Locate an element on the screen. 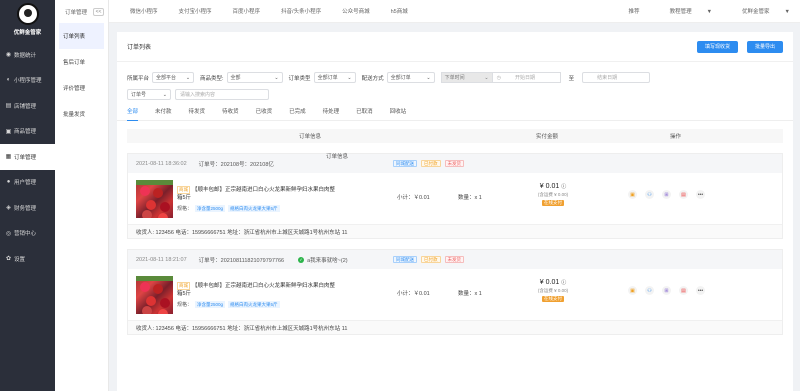 This screenshot has height=391, width=800. support-link: 推荐 is located at coordinates (634, 11).